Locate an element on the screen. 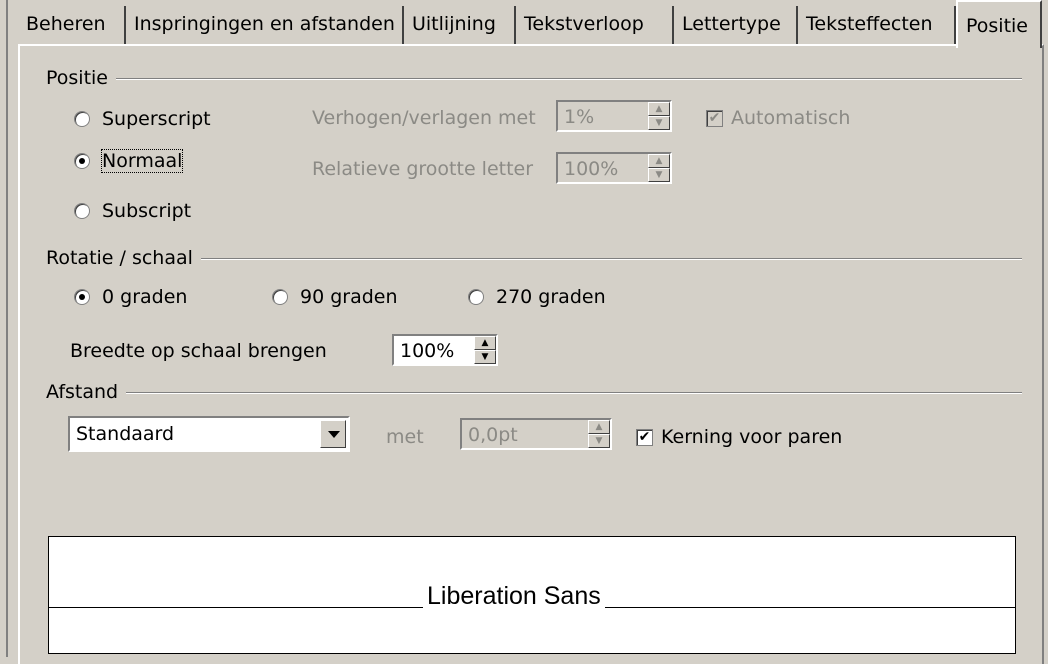 The image size is (1048, 664). rotation-270-radio: 270 graden is located at coordinates (537, 297).